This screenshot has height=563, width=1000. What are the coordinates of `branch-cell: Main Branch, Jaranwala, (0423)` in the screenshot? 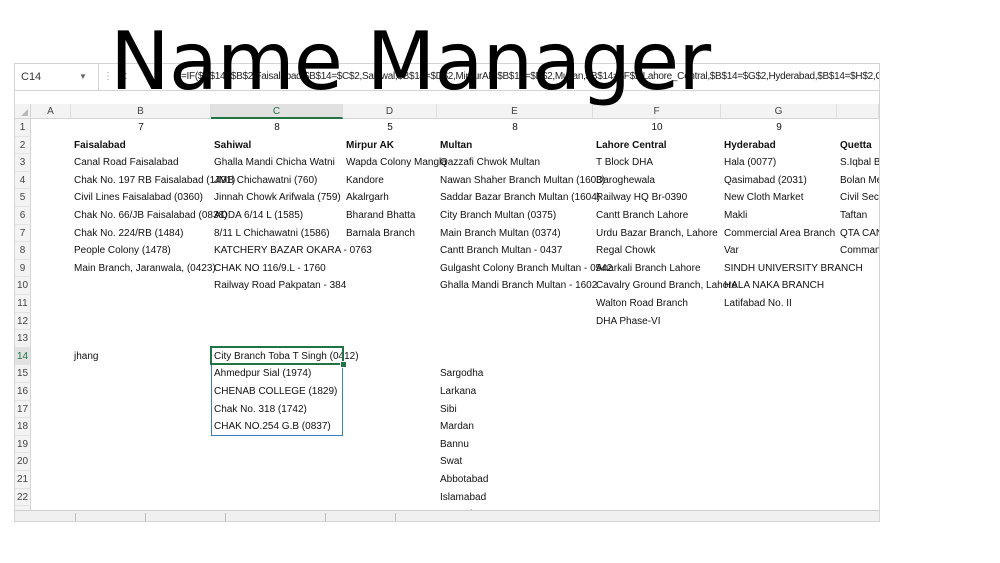 It's located at (145, 269).